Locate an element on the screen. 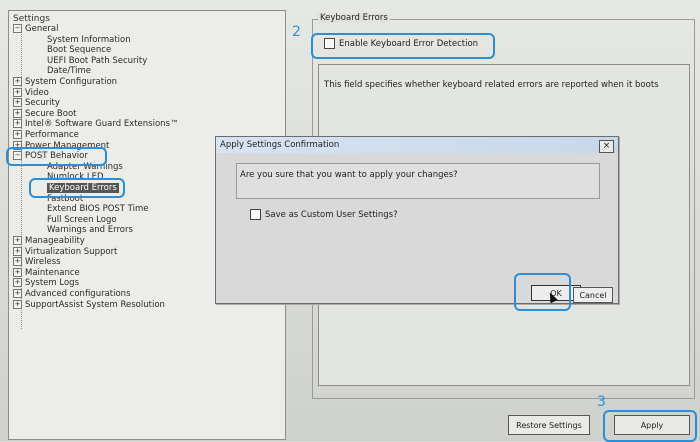 This screenshot has width=700, height=442. tree-item-label: SupportAssist System Resolution is located at coordinates (95, 304).